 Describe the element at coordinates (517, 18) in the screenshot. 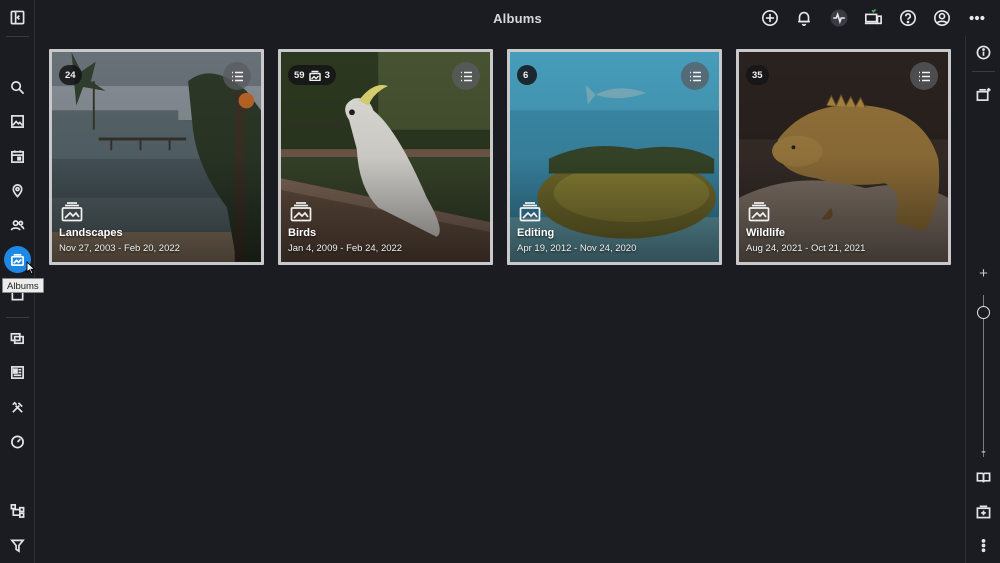

I see `page-title: Albums` at that location.